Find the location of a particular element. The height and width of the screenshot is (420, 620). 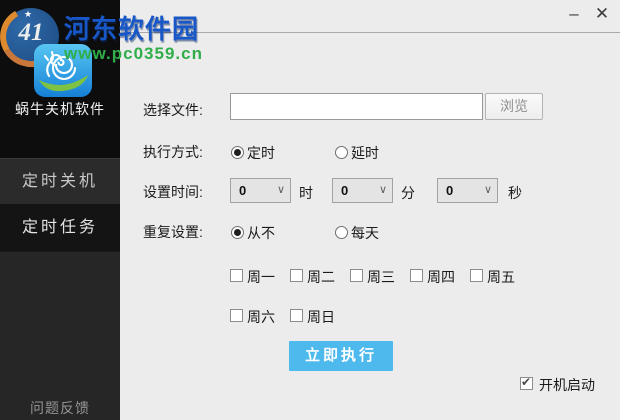

radio-never-label: 从不 is located at coordinates (261, 233).